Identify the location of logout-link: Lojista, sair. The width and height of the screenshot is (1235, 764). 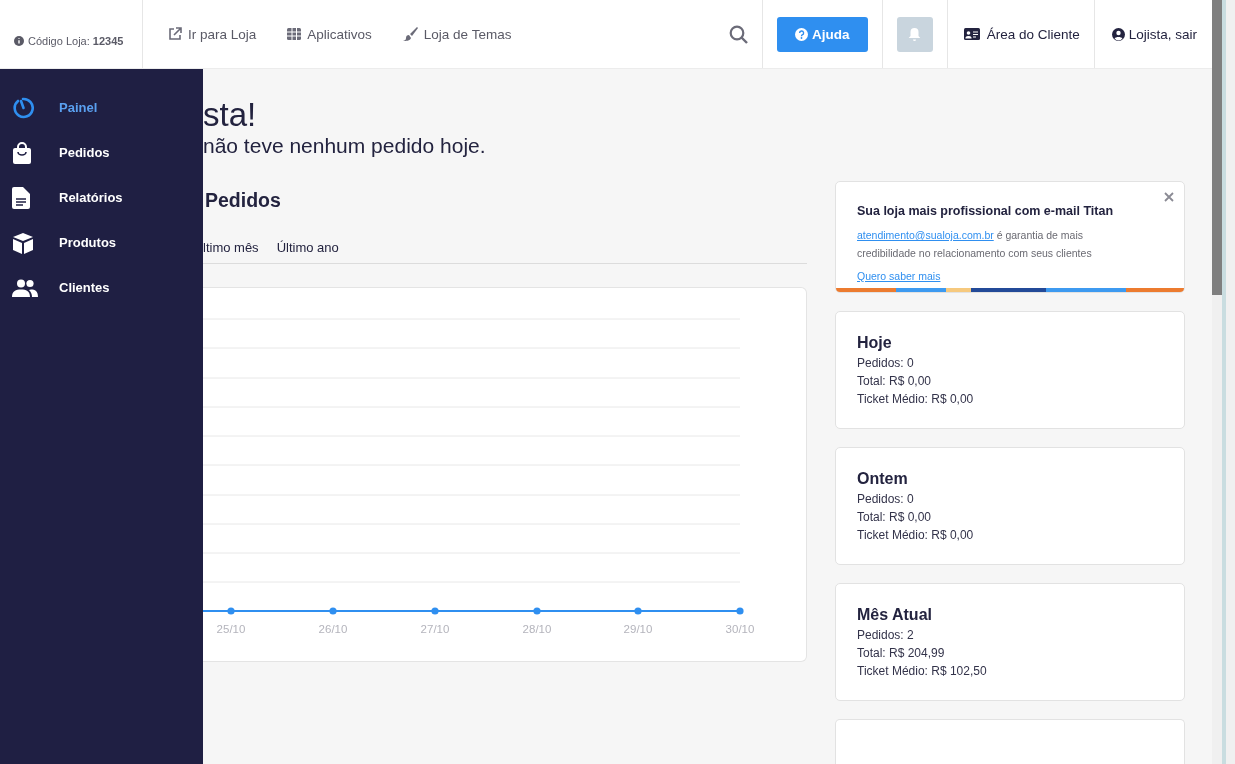
(1154, 34).